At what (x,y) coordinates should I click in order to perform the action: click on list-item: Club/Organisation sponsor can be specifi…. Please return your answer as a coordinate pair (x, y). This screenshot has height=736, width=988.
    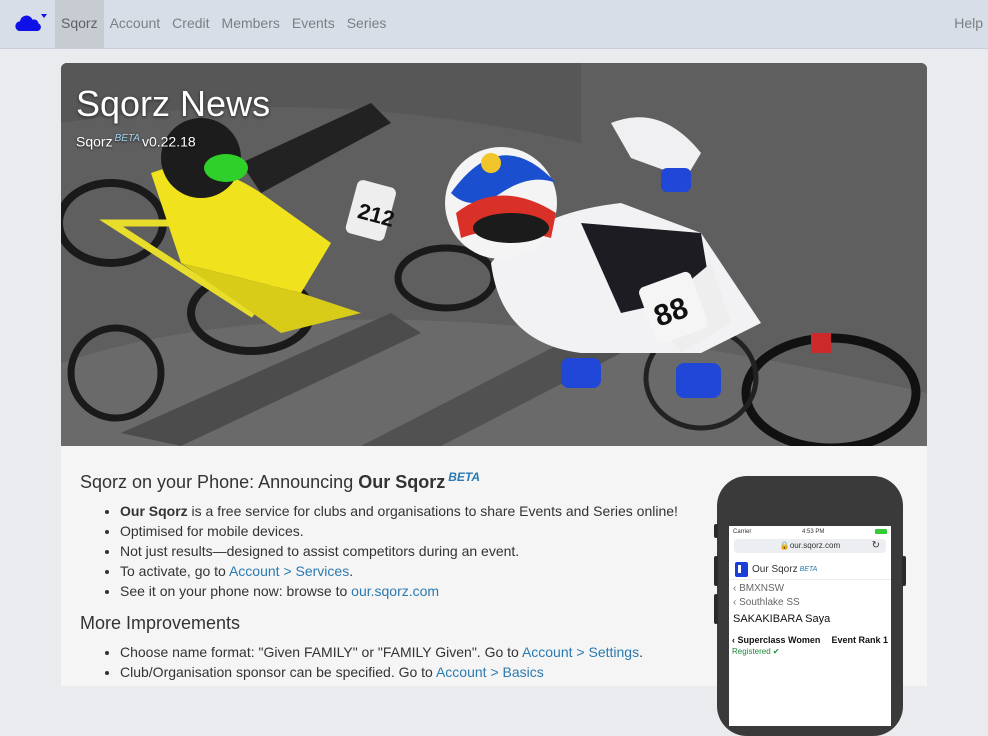
    Looking at the image, I should click on (410, 672).